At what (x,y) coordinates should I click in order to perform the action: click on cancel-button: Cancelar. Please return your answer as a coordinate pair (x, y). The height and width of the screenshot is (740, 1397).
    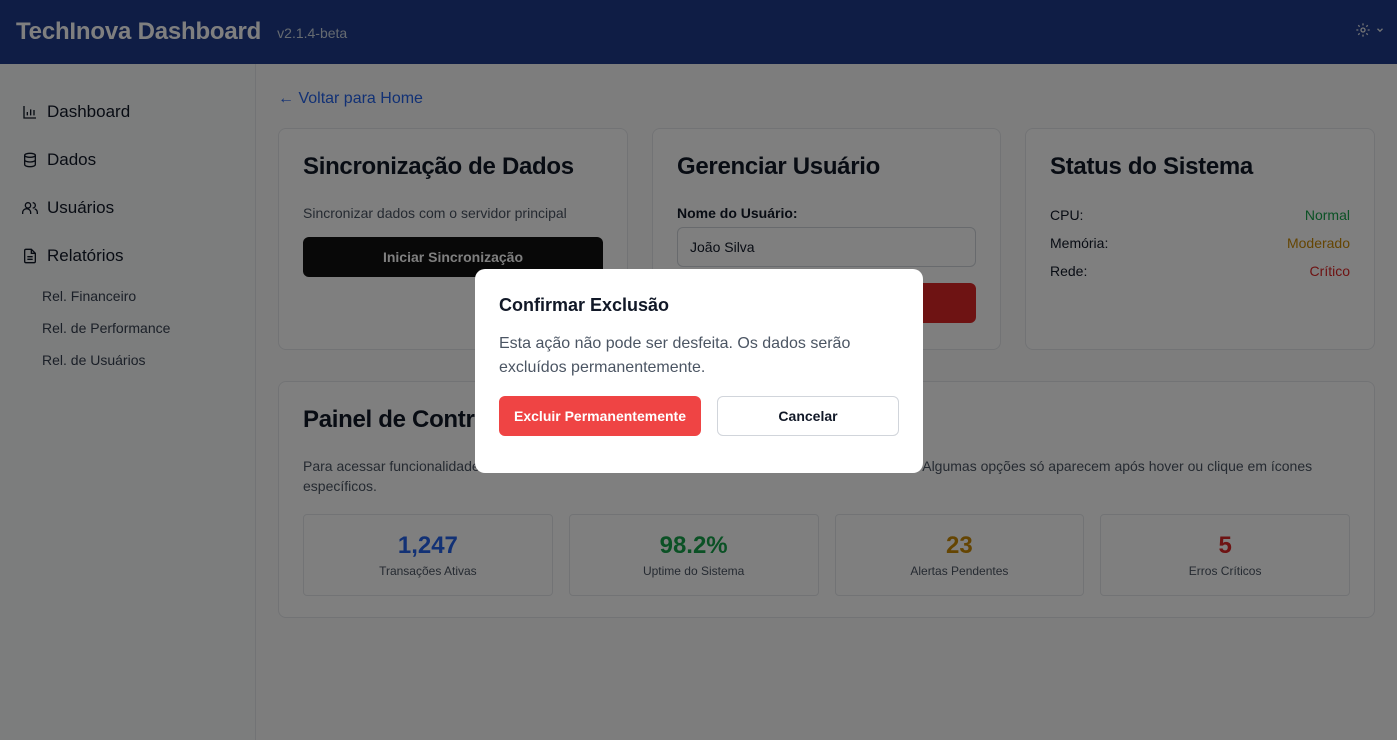
    Looking at the image, I should click on (808, 416).